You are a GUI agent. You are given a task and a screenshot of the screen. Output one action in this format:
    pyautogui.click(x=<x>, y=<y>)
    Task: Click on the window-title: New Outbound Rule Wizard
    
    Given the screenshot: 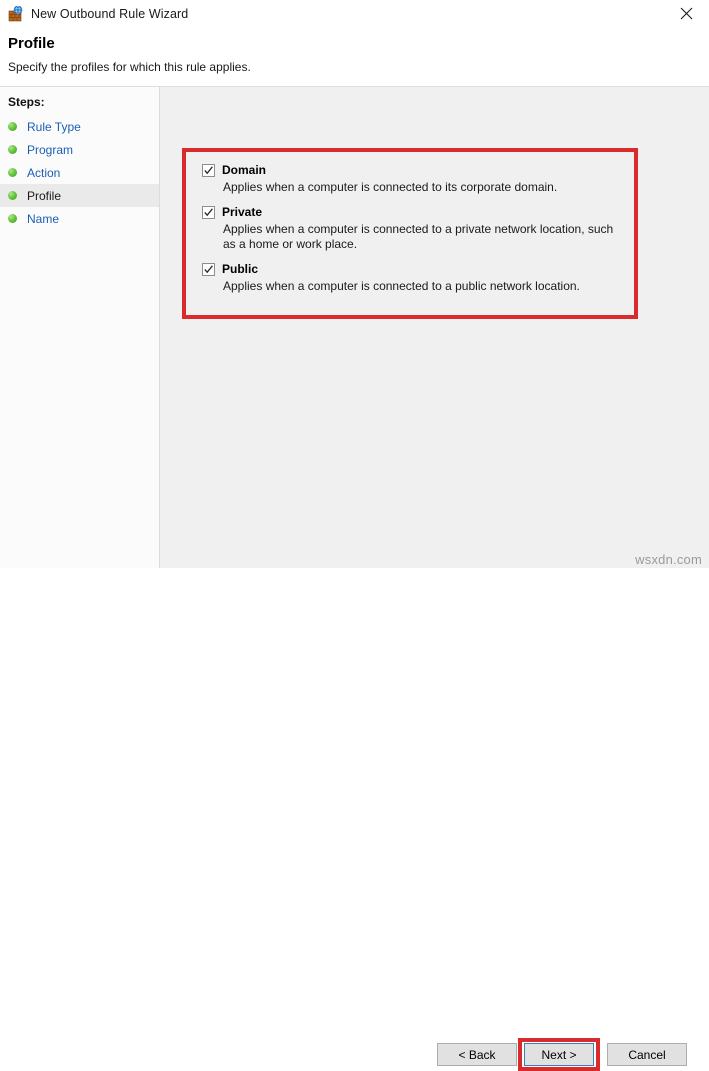 What is the action you would take?
    pyautogui.click(x=110, y=13)
    